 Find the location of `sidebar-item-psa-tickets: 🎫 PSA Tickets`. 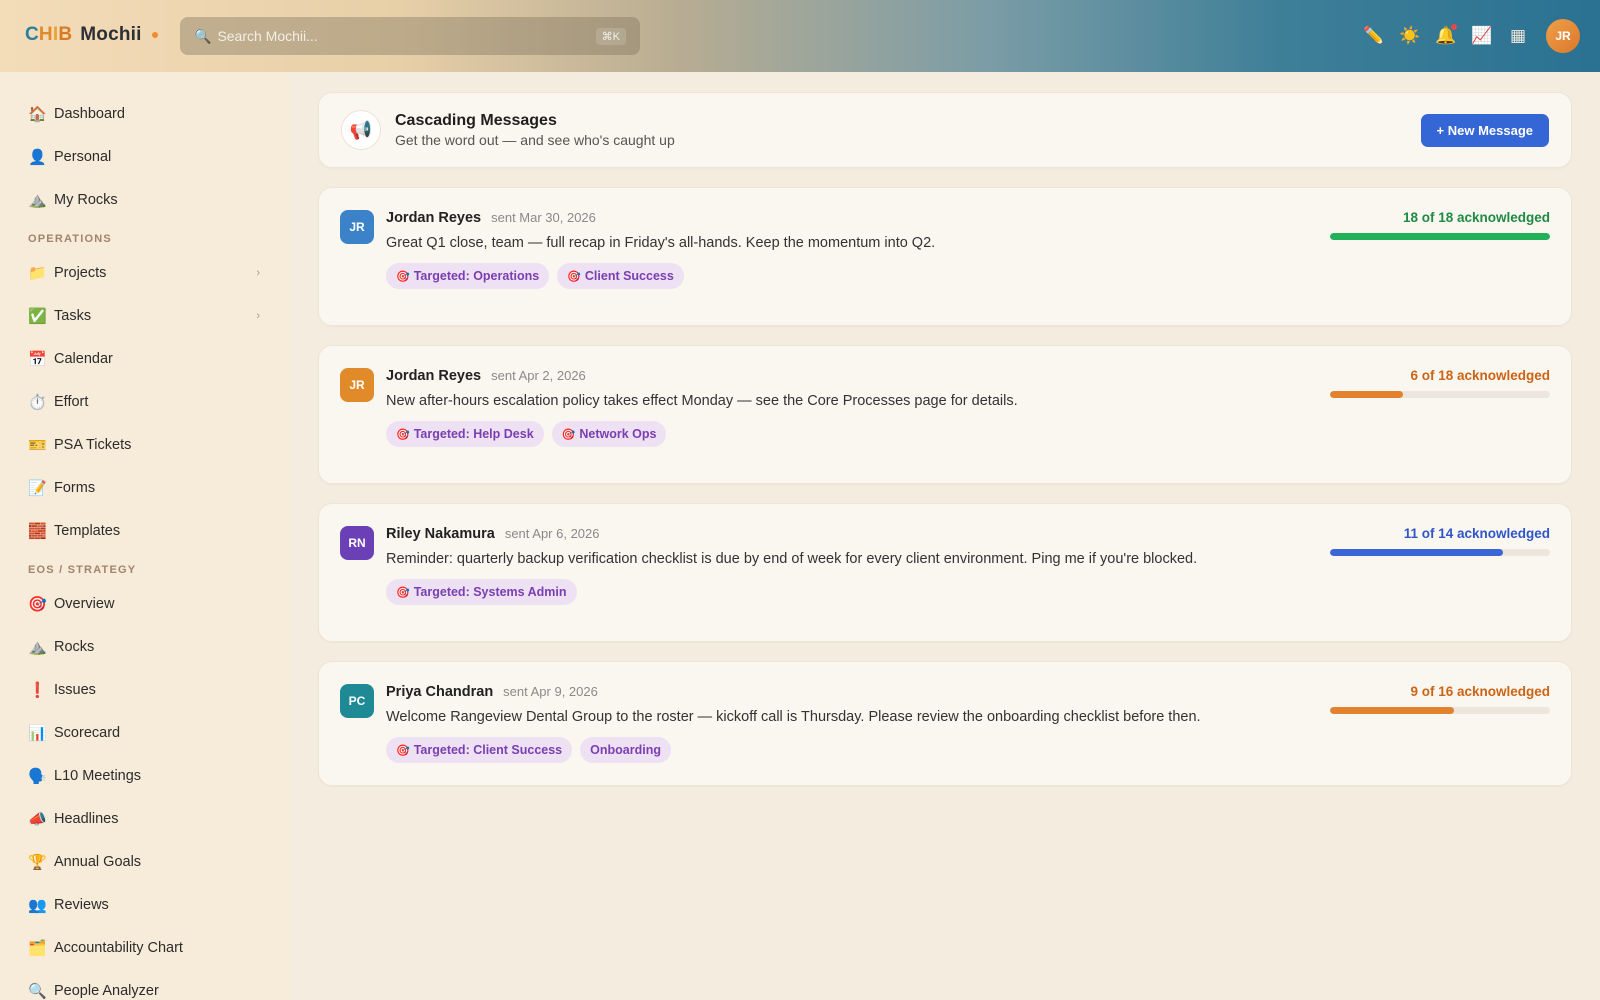

sidebar-item-psa-tickets: 🎫 PSA Tickets is located at coordinates (145, 444).